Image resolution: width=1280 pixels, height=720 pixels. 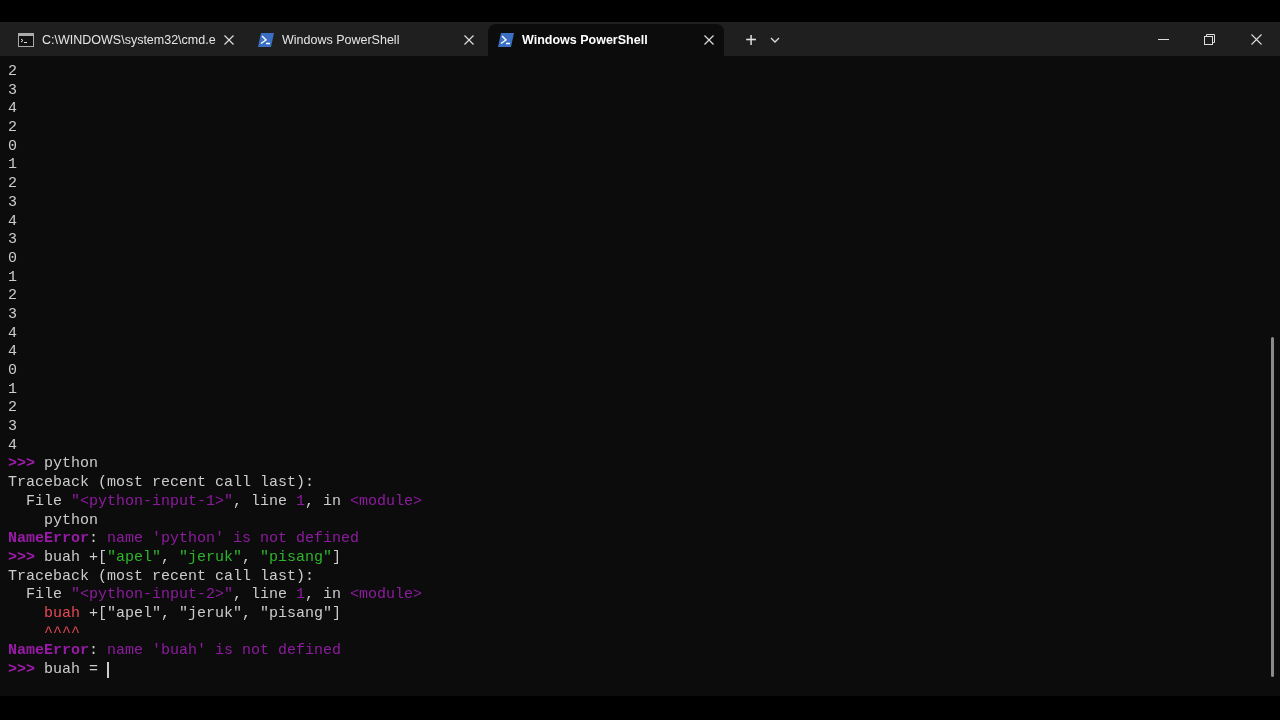 What do you see at coordinates (211, 558) in the screenshot?
I see `terminal-text: "jeruk"` at bounding box center [211, 558].